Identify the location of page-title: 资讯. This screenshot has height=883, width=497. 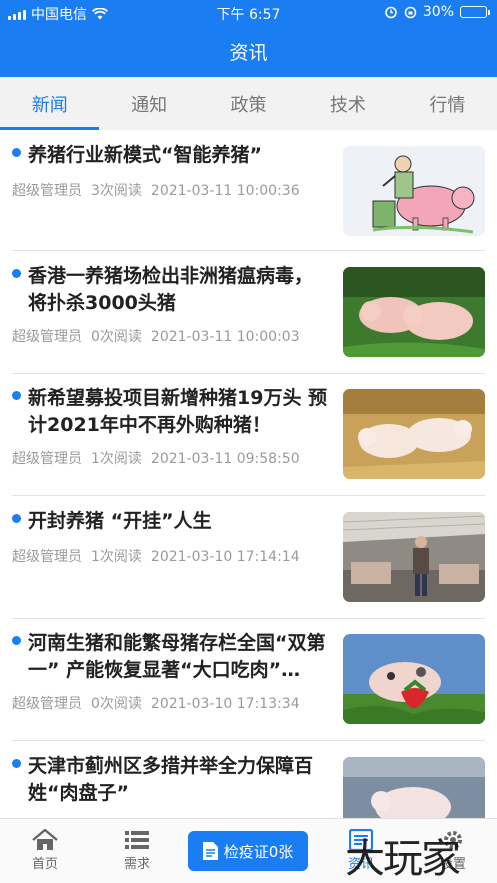
(248, 53).